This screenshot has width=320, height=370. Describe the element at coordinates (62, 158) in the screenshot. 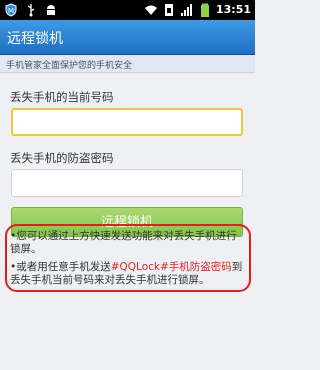

I see `password-label: 丢失手机的防盗密码` at that location.